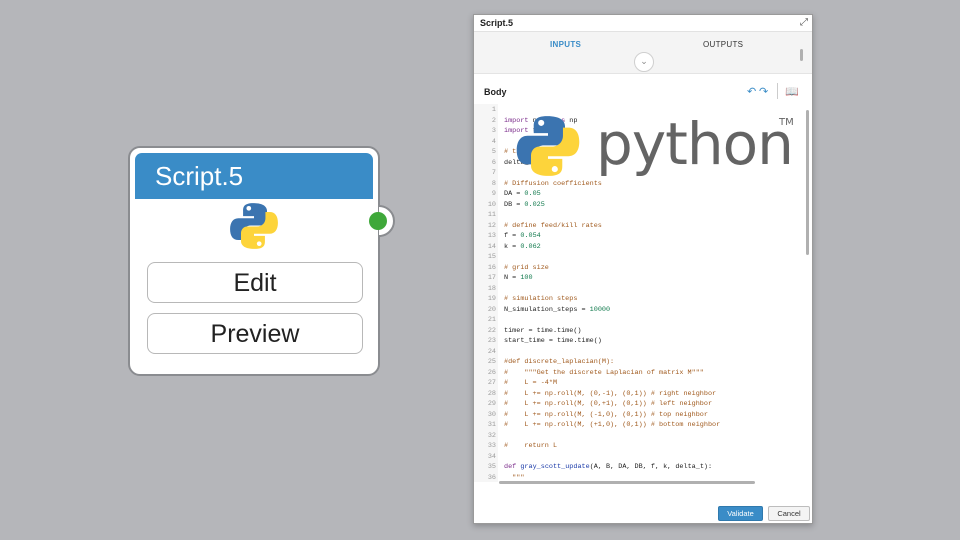 This screenshot has height=540, width=960. What do you see at coordinates (639, 278) in the screenshot?
I see `code-line: 17 N = 100` at bounding box center [639, 278].